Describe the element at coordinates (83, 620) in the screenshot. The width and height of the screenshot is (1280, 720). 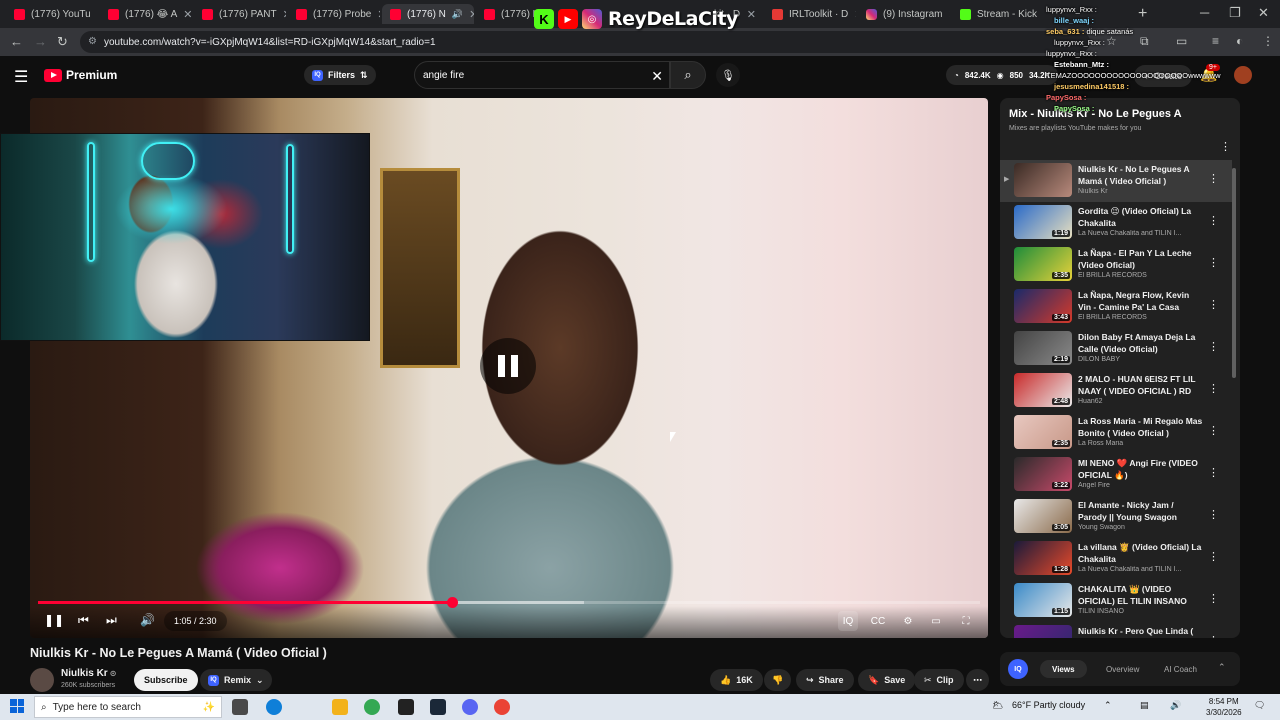
I see `previous-icon: ⏮` at that location.